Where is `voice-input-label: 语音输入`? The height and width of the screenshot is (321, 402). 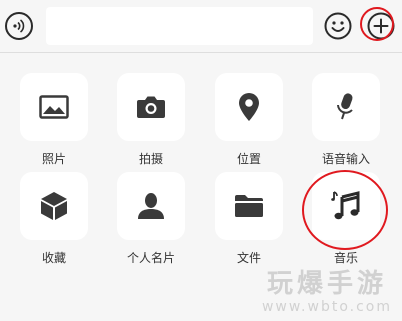 voice-input-label: 语音输入 is located at coordinates (345, 159).